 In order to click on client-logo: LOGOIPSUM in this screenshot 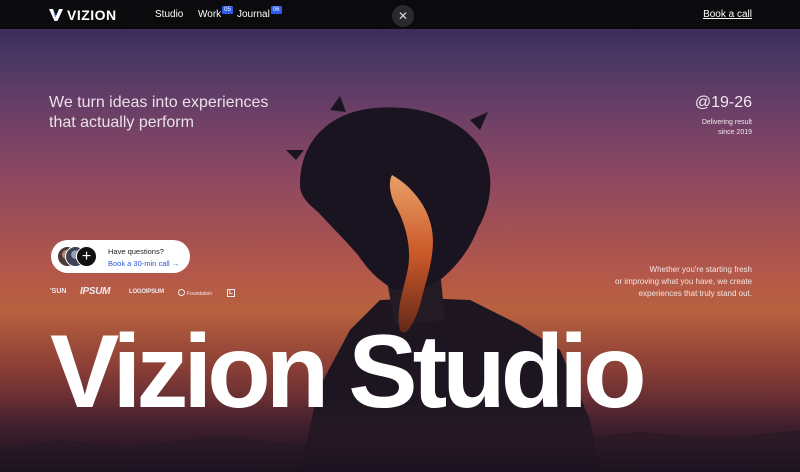, I will do `click(146, 292)`.